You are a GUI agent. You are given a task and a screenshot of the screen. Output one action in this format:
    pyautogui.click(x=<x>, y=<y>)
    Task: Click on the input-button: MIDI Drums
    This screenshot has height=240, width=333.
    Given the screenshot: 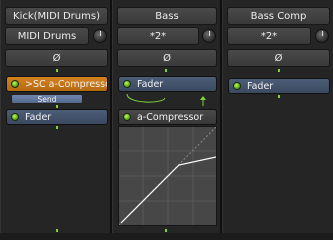 What is the action you would take?
    pyautogui.click(x=47, y=36)
    